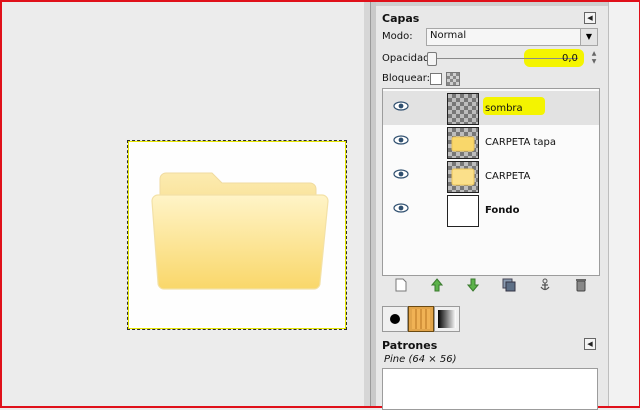 This screenshot has height=410, width=640. Describe the element at coordinates (240, 231) in the screenshot. I see `folder-image-icon` at that location.